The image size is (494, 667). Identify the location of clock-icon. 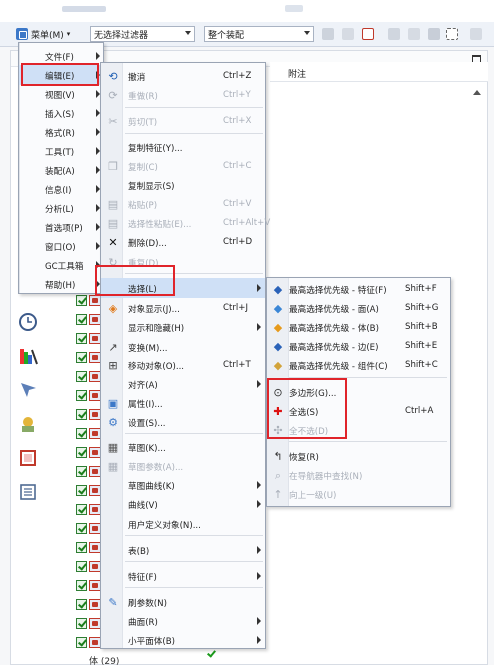
(29, 323).